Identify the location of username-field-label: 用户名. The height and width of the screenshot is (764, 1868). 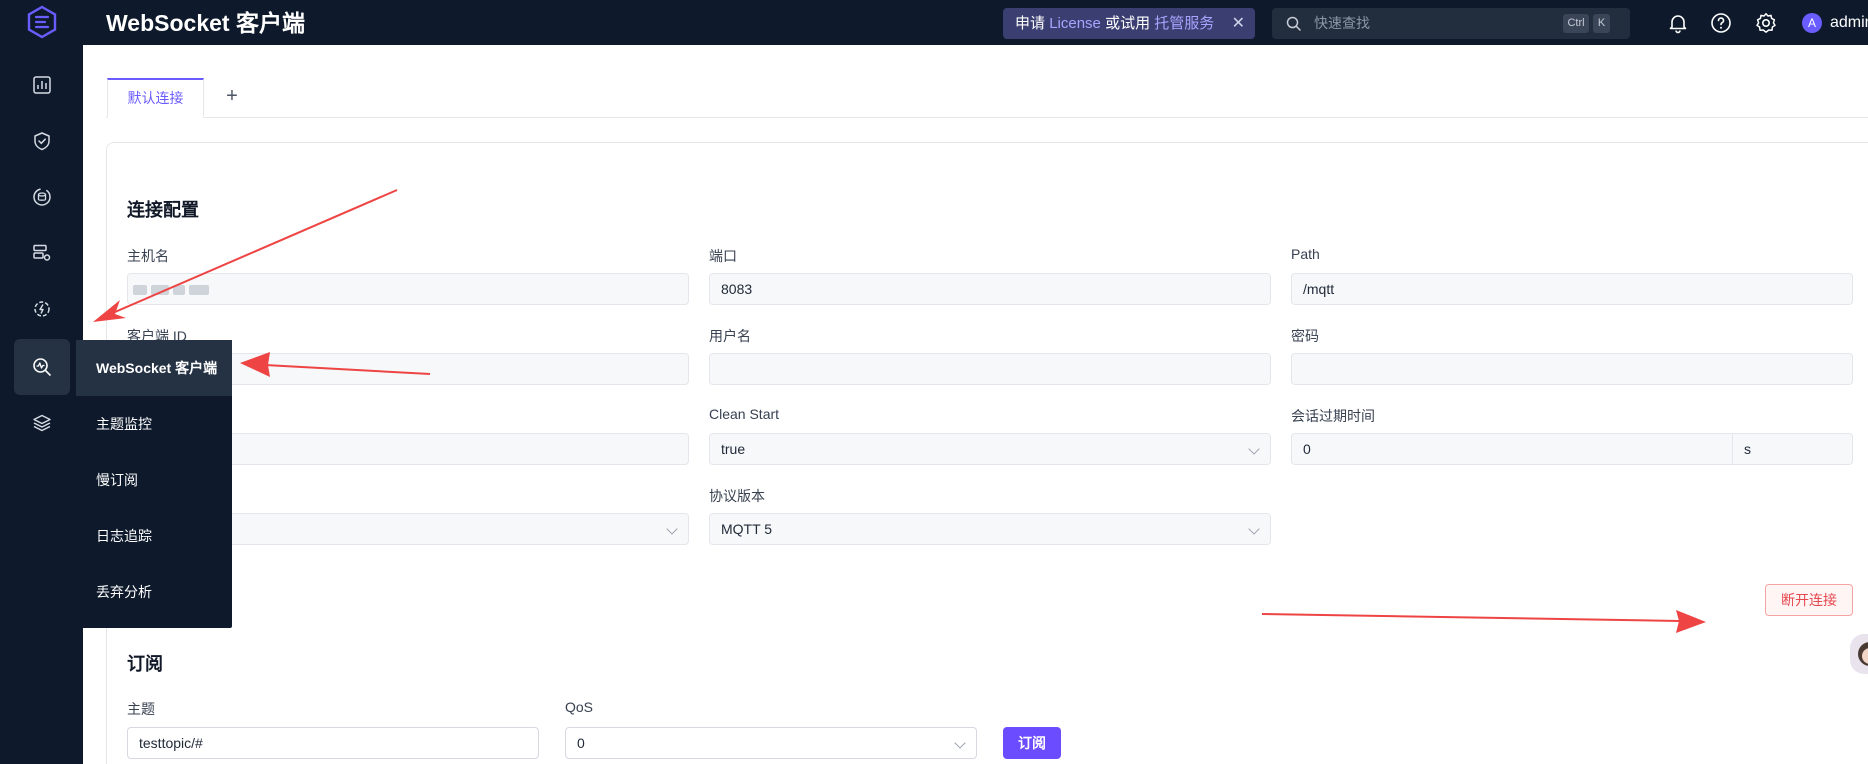
(730, 336).